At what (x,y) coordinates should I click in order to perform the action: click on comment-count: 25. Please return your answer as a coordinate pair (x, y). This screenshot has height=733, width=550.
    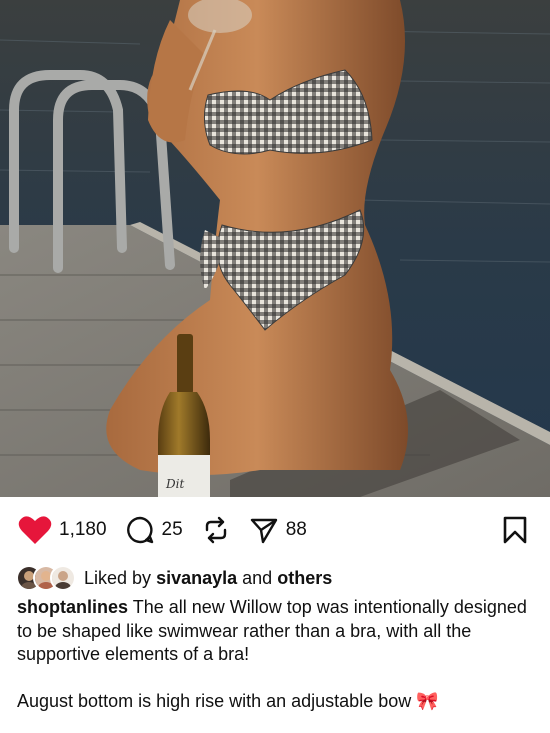
    Looking at the image, I should click on (172, 529).